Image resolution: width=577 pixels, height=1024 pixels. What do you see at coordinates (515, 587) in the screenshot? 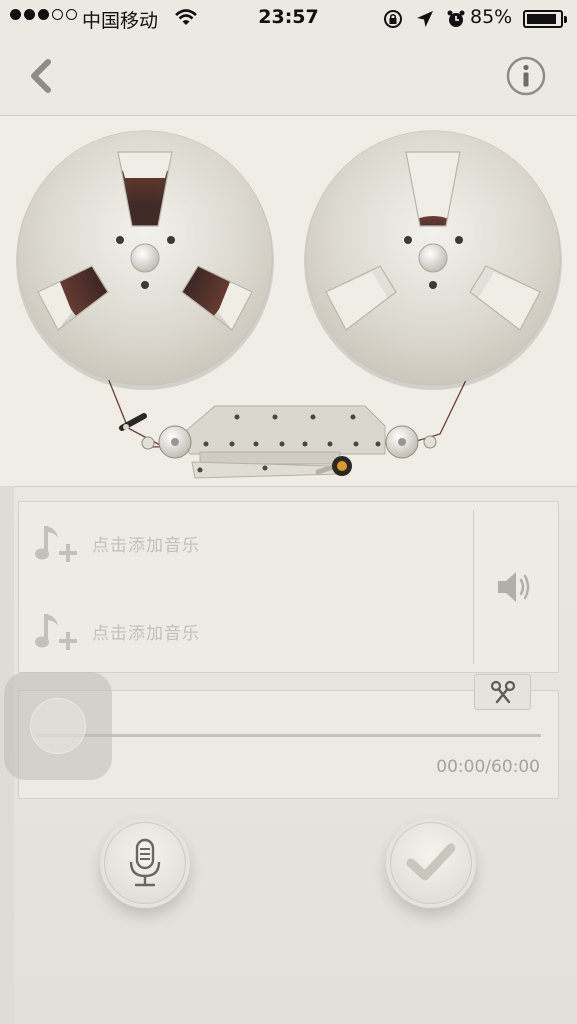
I see `speaker-icon` at bounding box center [515, 587].